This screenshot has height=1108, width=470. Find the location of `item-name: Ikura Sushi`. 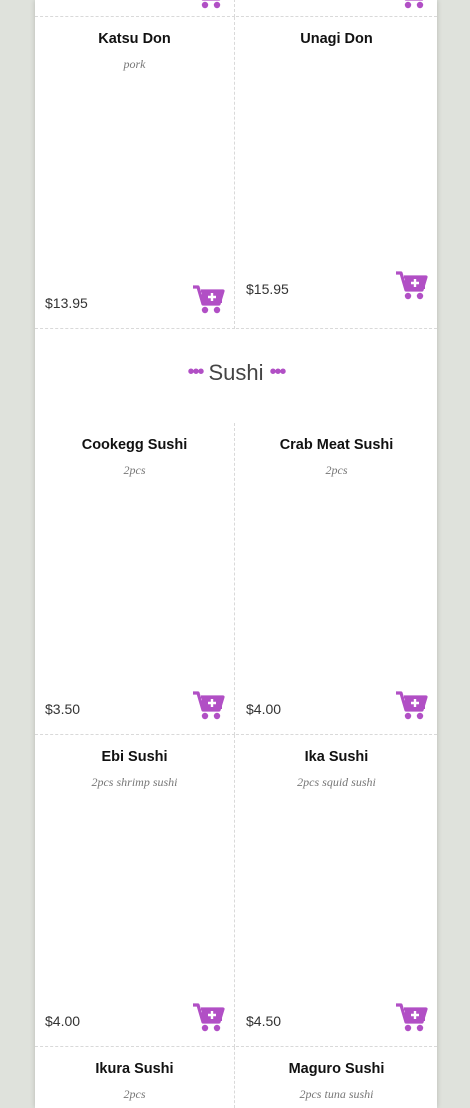

item-name: Ikura Sushi is located at coordinates (134, 1069).